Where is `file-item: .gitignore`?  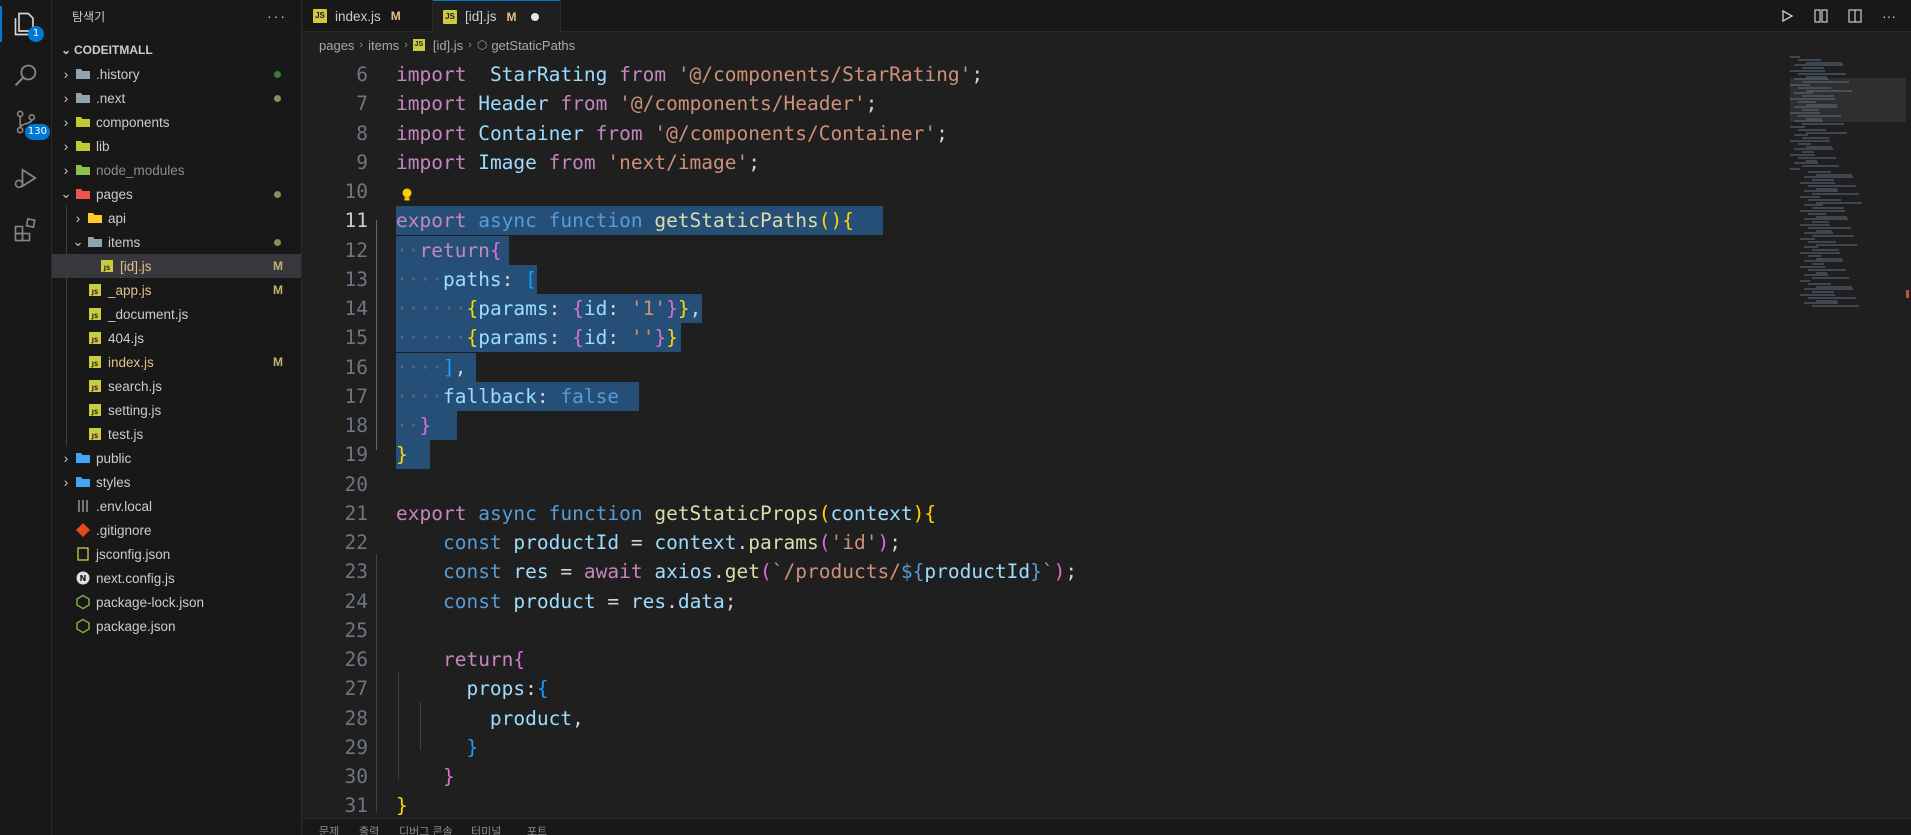
file-item: .gitignore is located at coordinates (176, 530).